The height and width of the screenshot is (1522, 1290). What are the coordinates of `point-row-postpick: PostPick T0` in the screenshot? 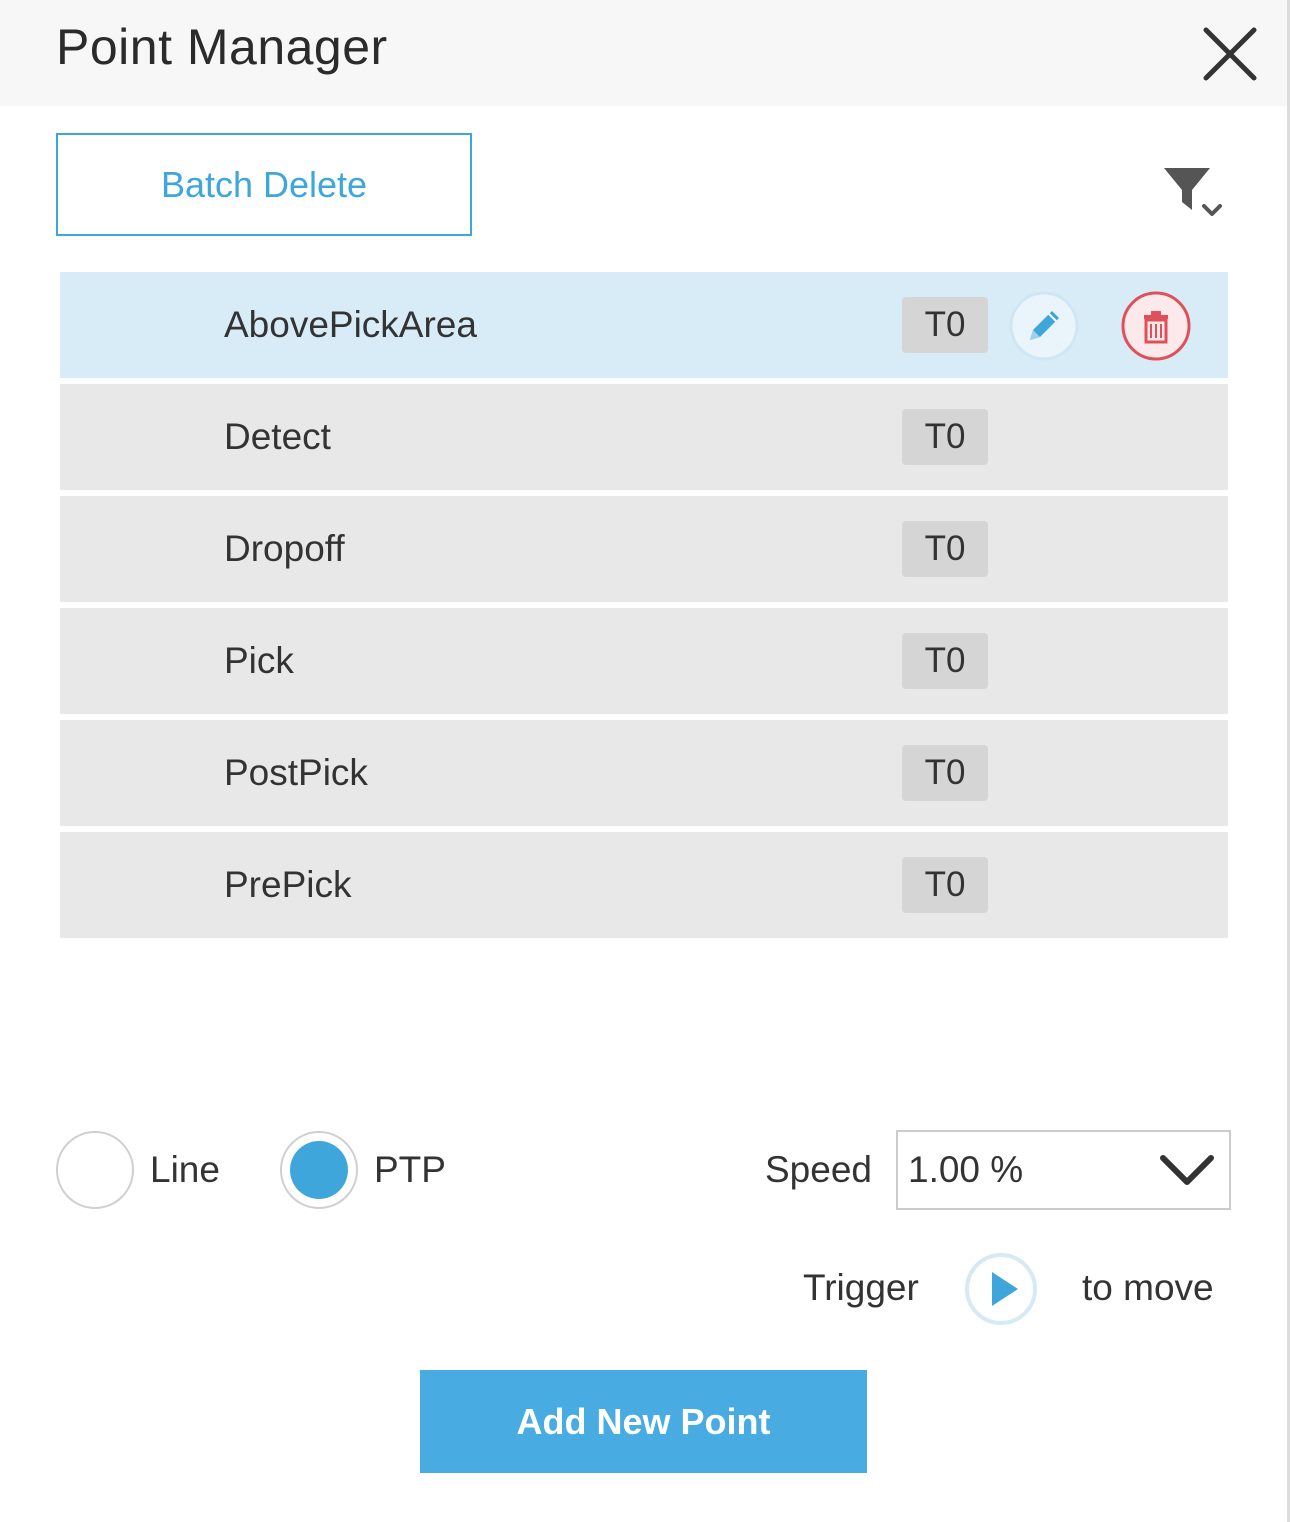 It's located at (644, 773).